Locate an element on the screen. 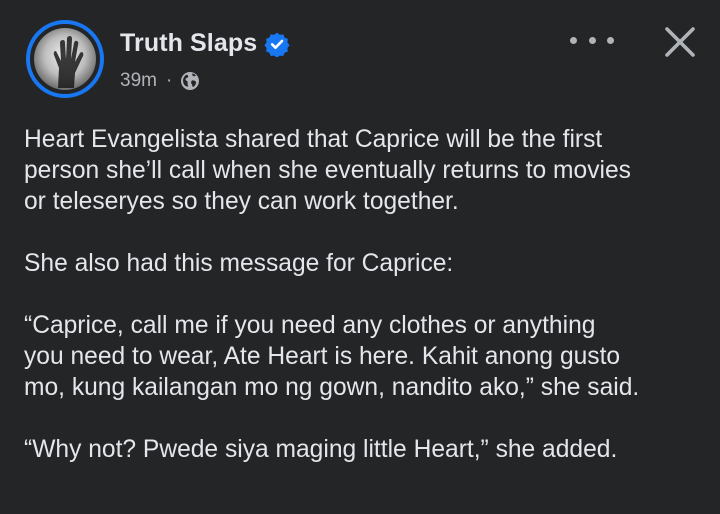 The height and width of the screenshot is (514, 720). close-icon is located at coordinates (680, 42).